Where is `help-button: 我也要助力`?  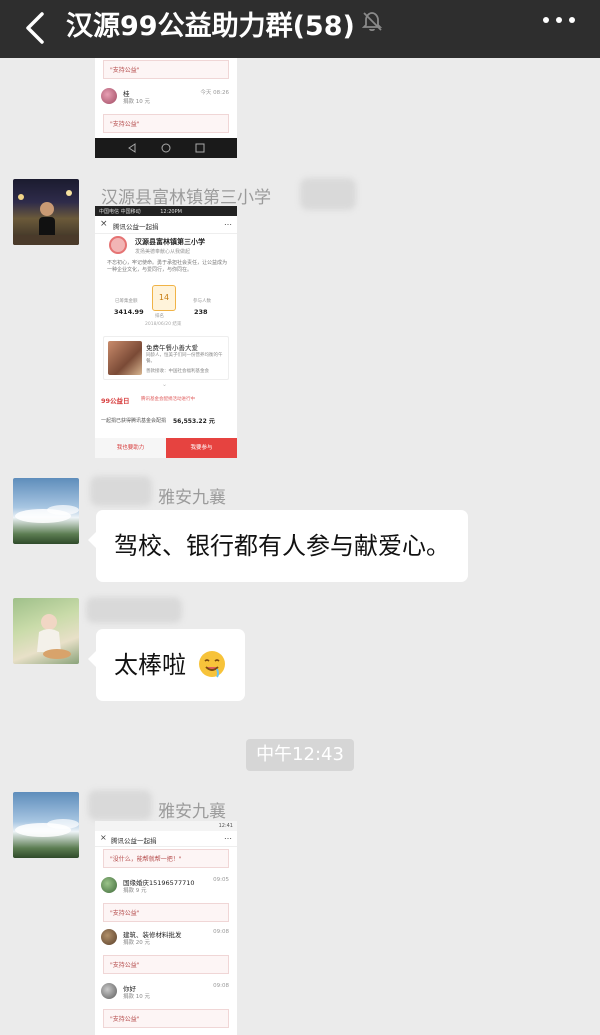
help-button: 我也要助力 is located at coordinates (130, 448).